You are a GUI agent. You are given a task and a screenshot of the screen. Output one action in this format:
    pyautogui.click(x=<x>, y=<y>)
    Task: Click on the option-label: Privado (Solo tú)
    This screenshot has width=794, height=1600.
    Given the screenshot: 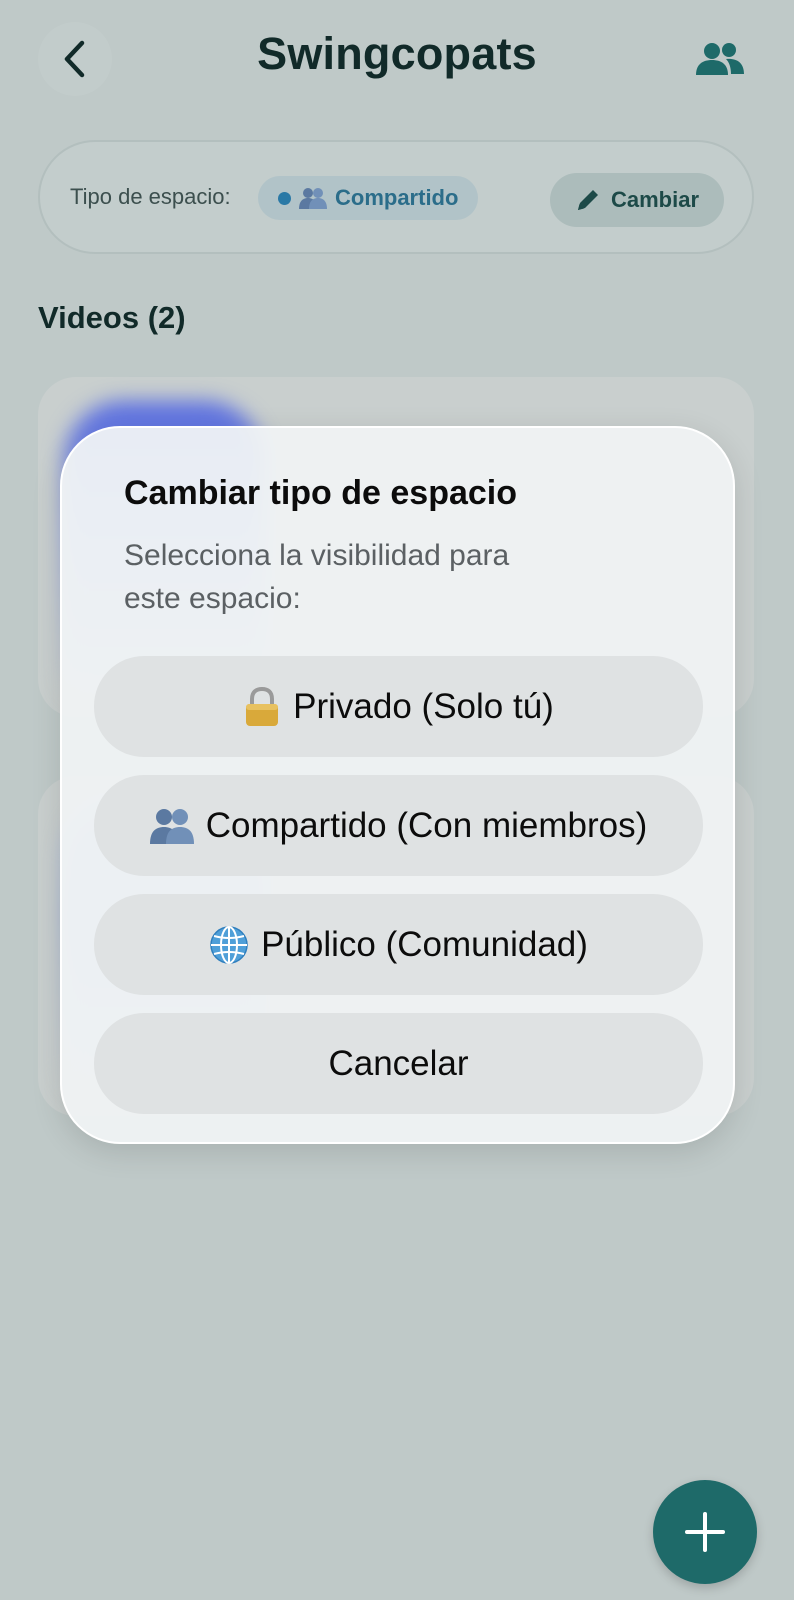 What is the action you would take?
    pyautogui.click(x=423, y=706)
    